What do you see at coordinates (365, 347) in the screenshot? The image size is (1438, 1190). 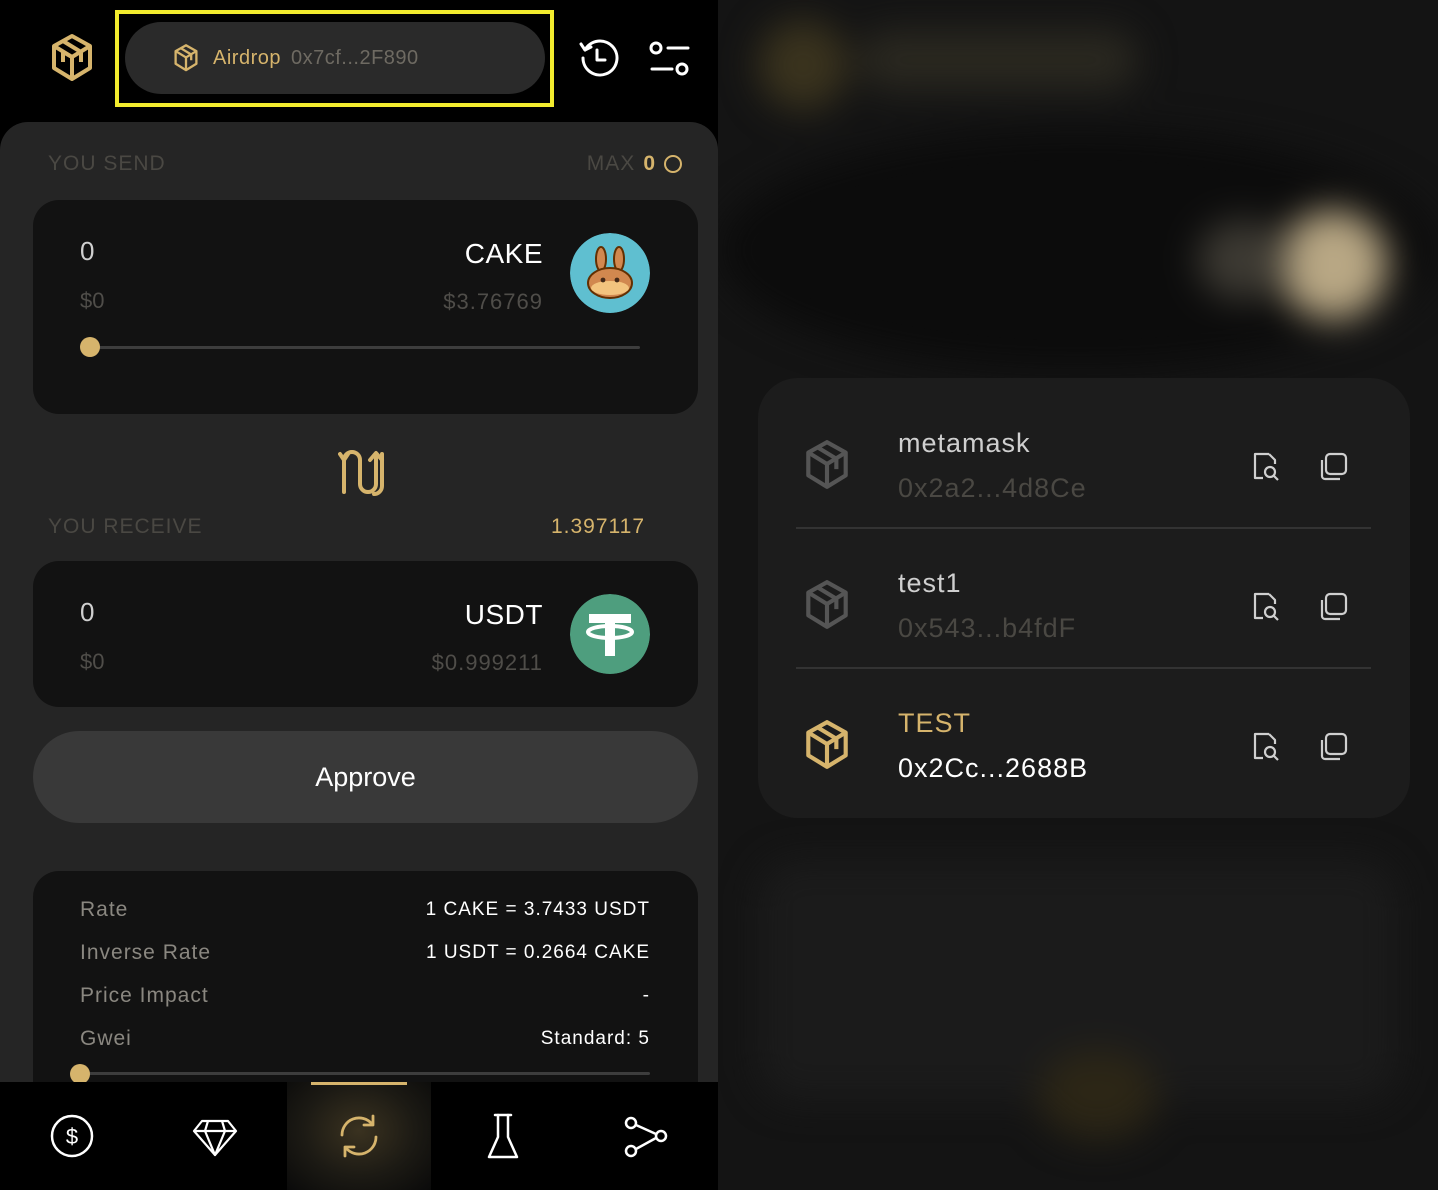 I see `send-slider-track` at bounding box center [365, 347].